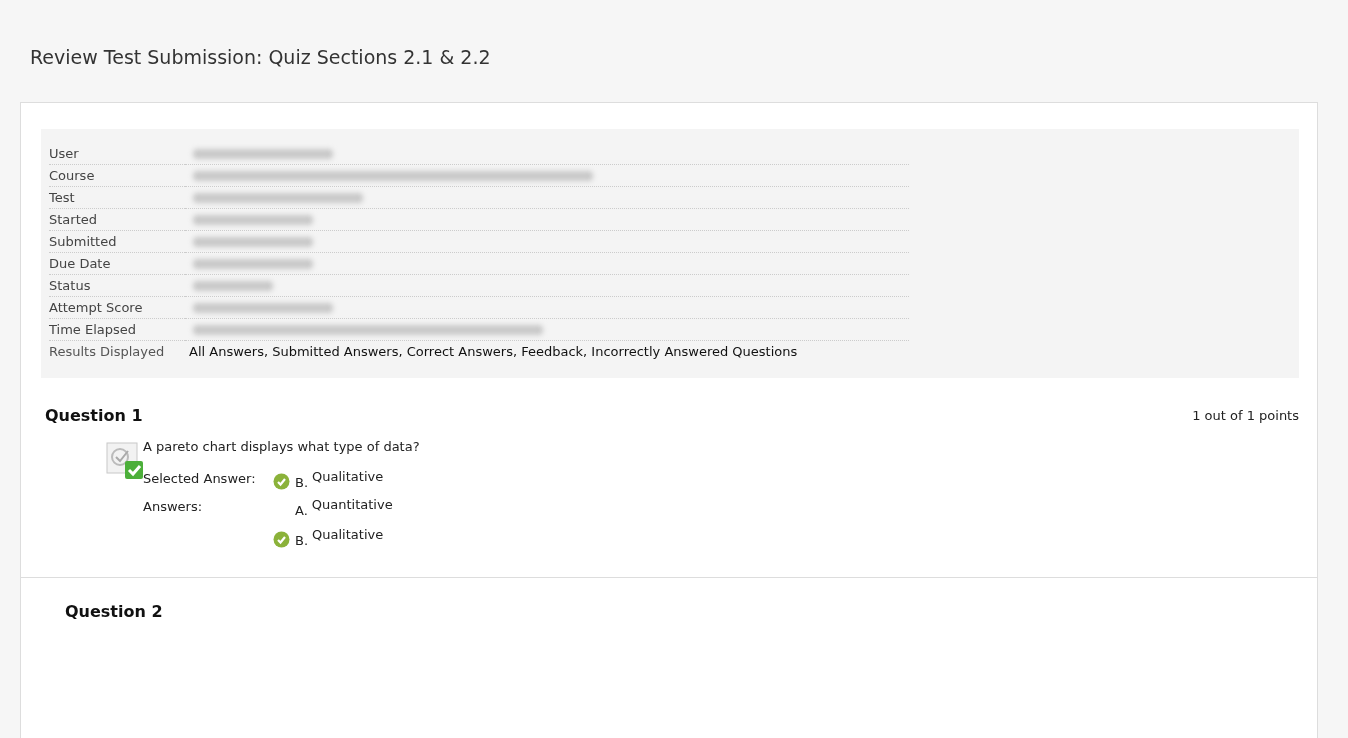 This screenshot has width=1348, height=738. Describe the element at coordinates (94, 415) in the screenshot. I see `question-title: Question 1` at that location.